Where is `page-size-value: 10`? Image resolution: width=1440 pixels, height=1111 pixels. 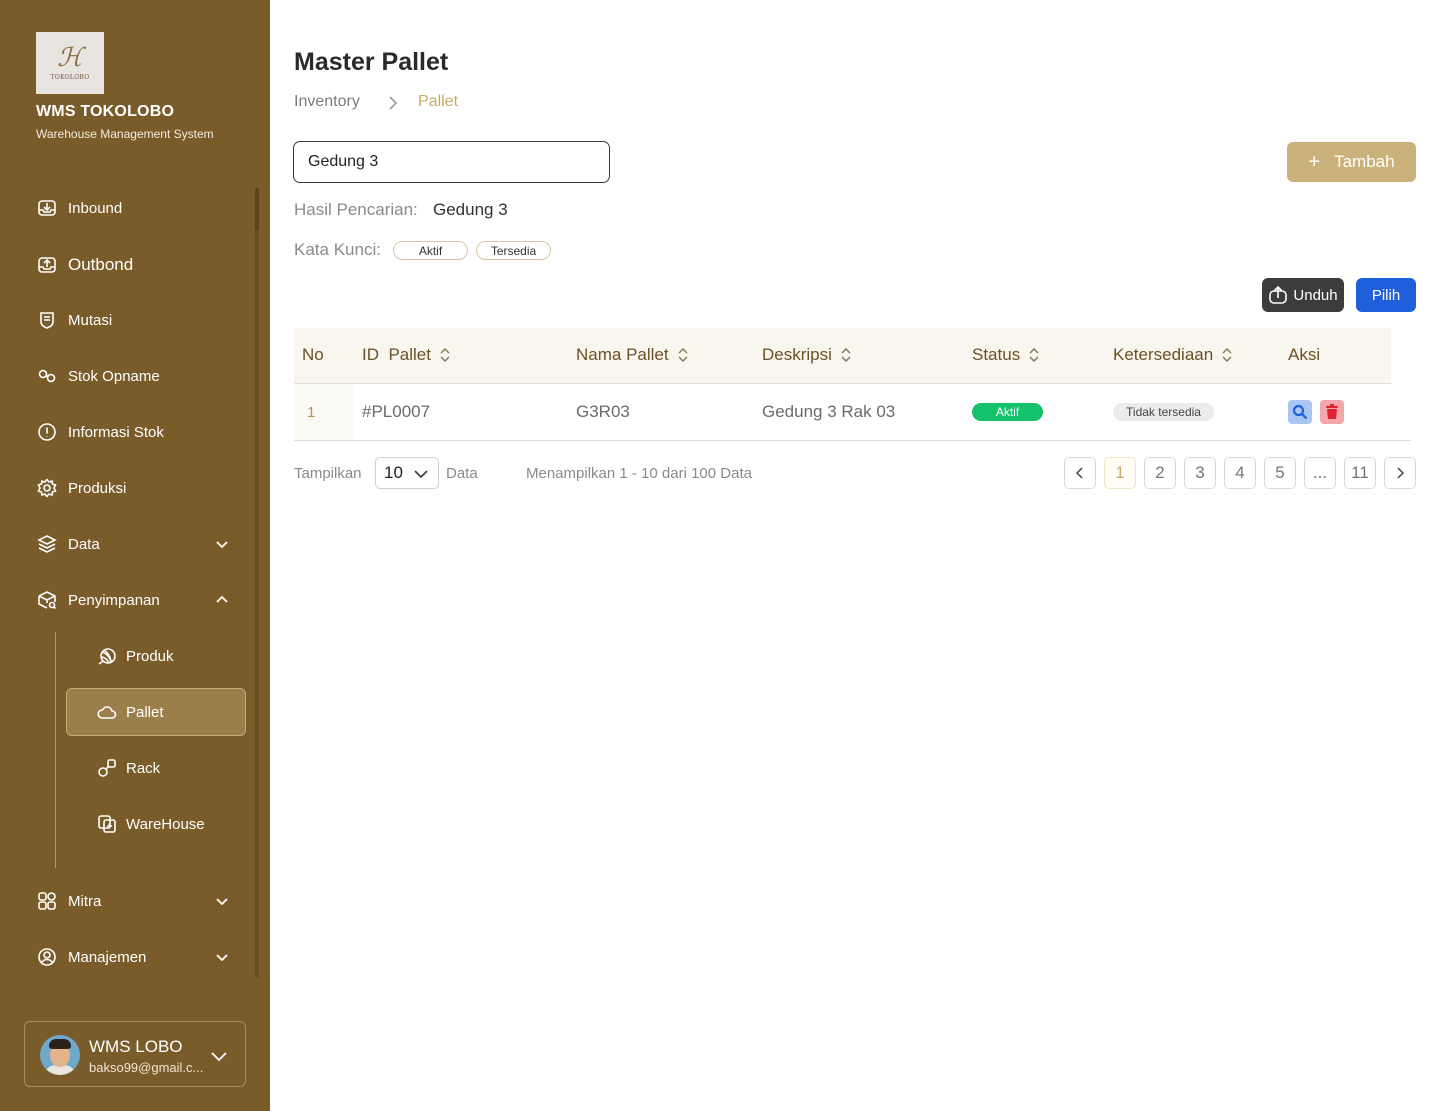 page-size-value: 10 is located at coordinates (393, 472).